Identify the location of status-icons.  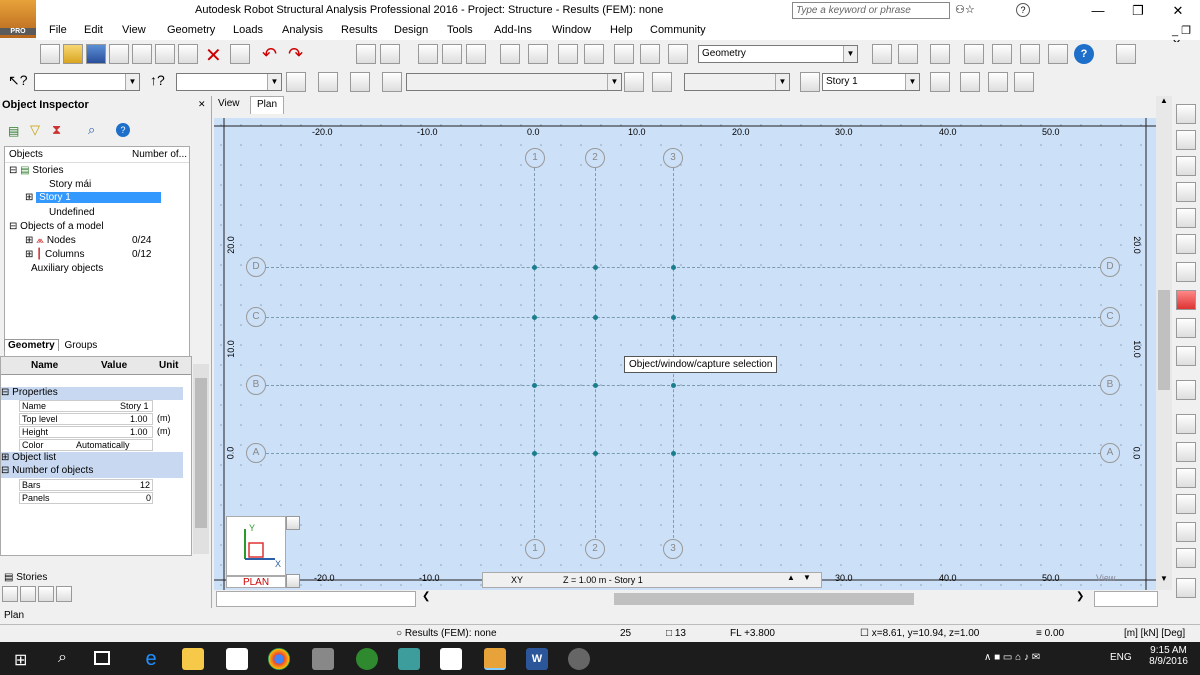
(59, 634).